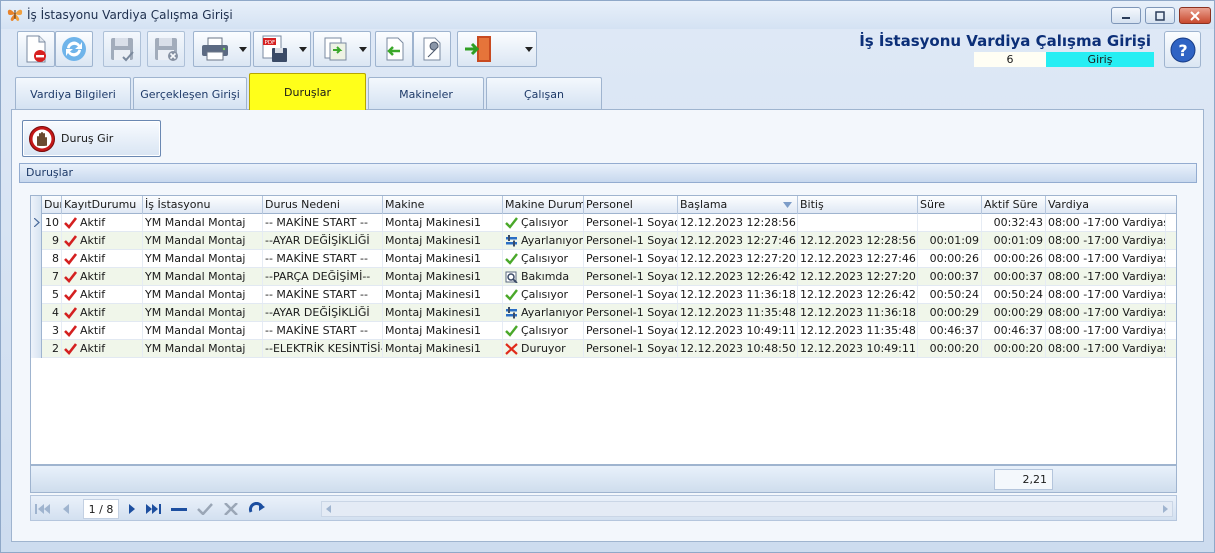 This screenshot has width=1215, height=553. What do you see at coordinates (342, 49) in the screenshot?
I see `export-dropdown-button` at bounding box center [342, 49].